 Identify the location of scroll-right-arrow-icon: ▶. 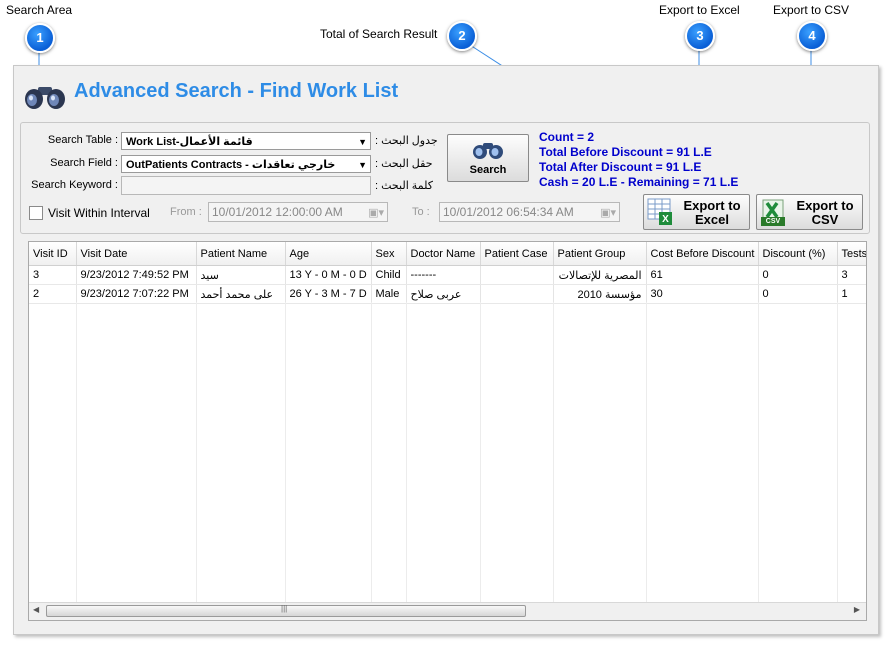
(857, 609).